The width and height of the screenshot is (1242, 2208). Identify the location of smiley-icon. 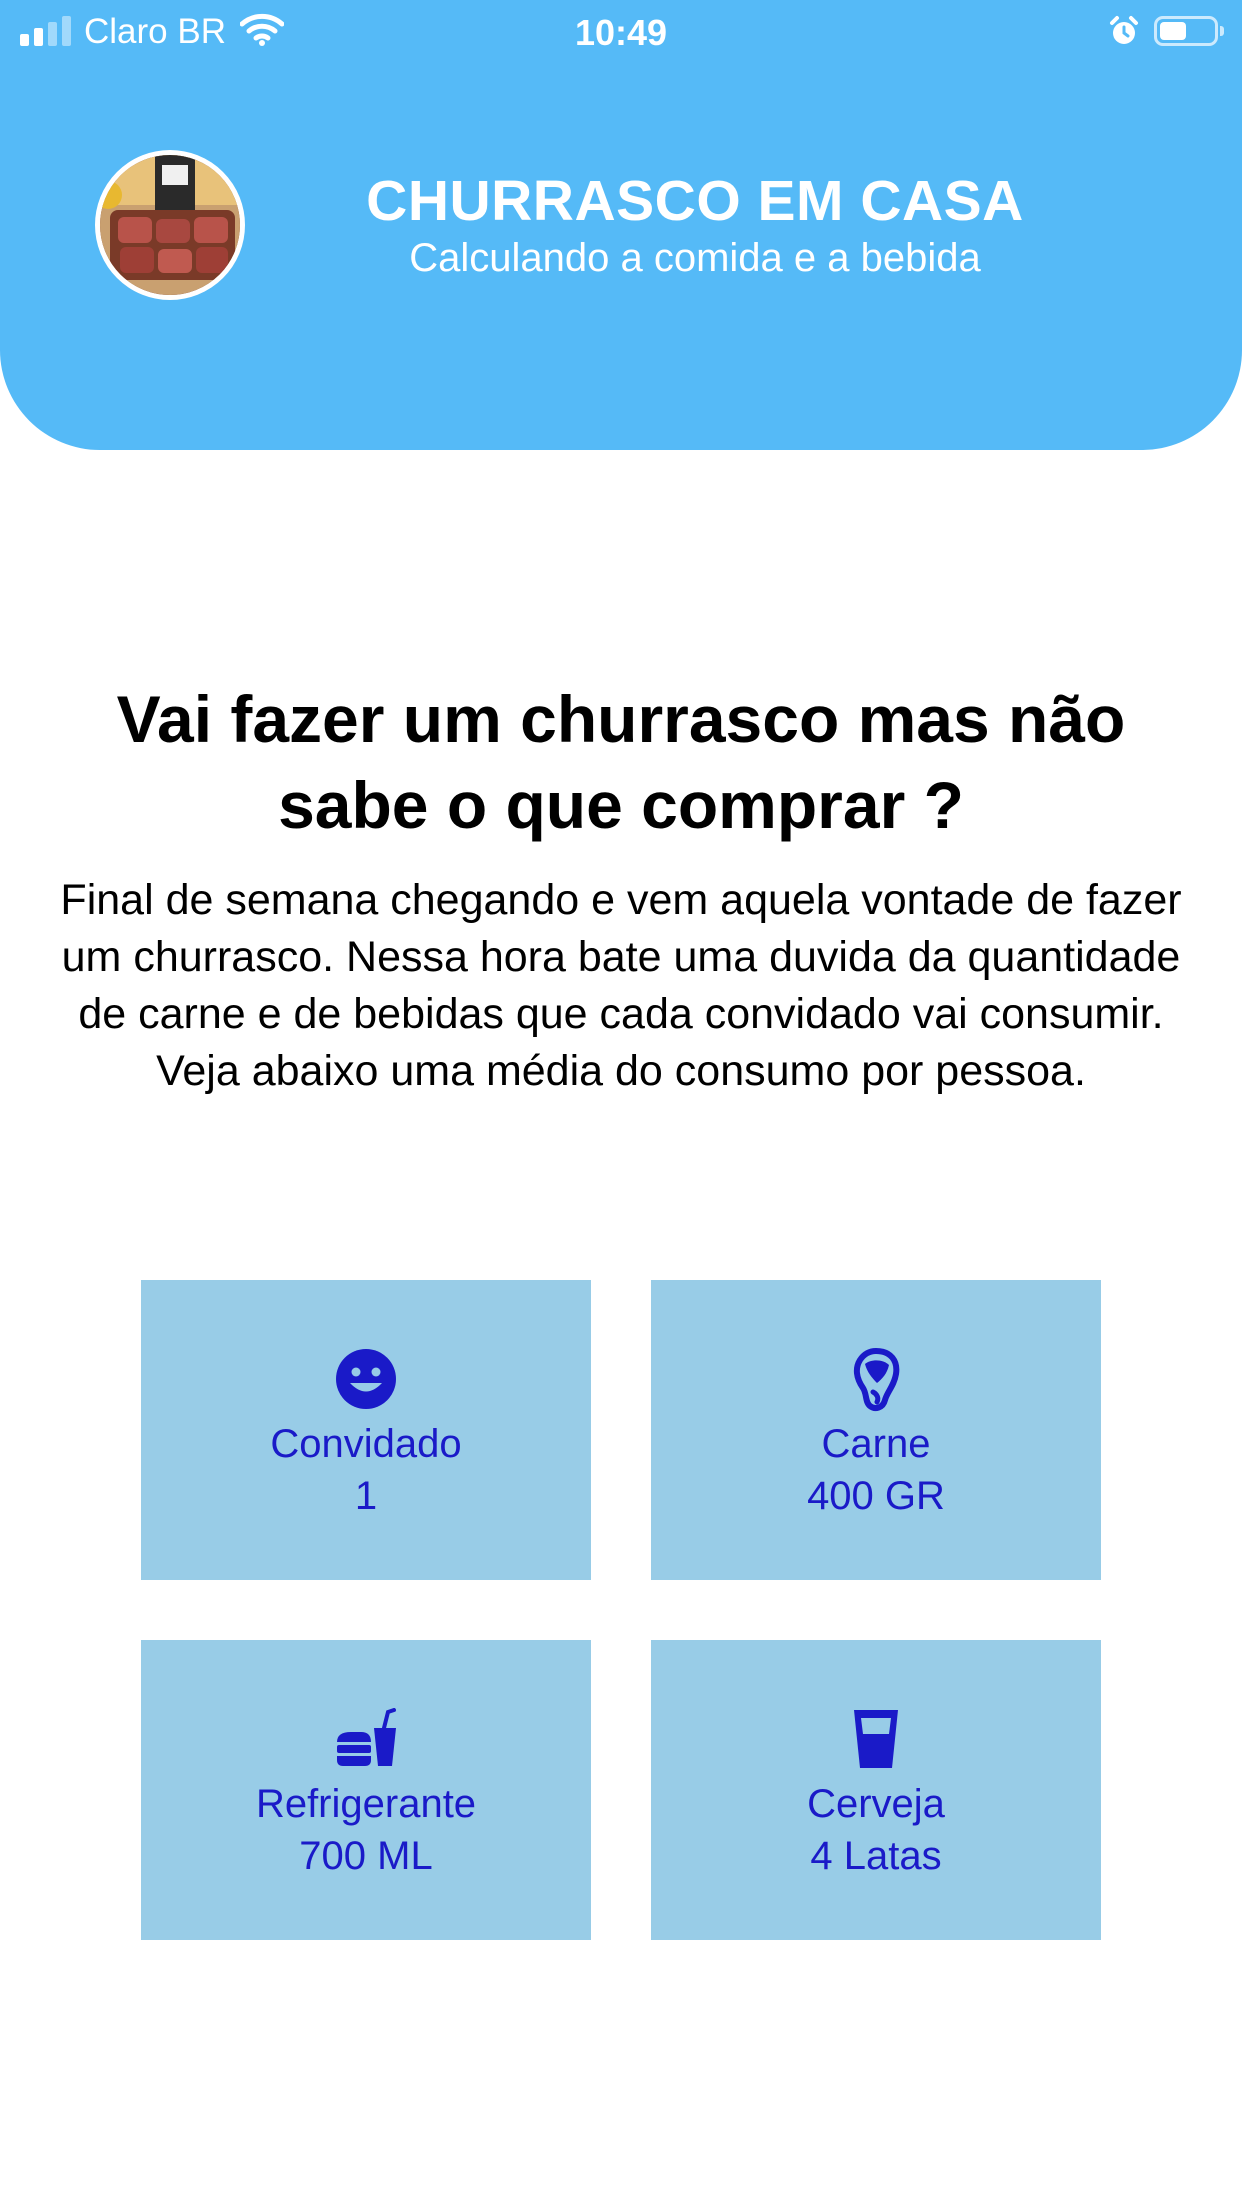
(366, 1380).